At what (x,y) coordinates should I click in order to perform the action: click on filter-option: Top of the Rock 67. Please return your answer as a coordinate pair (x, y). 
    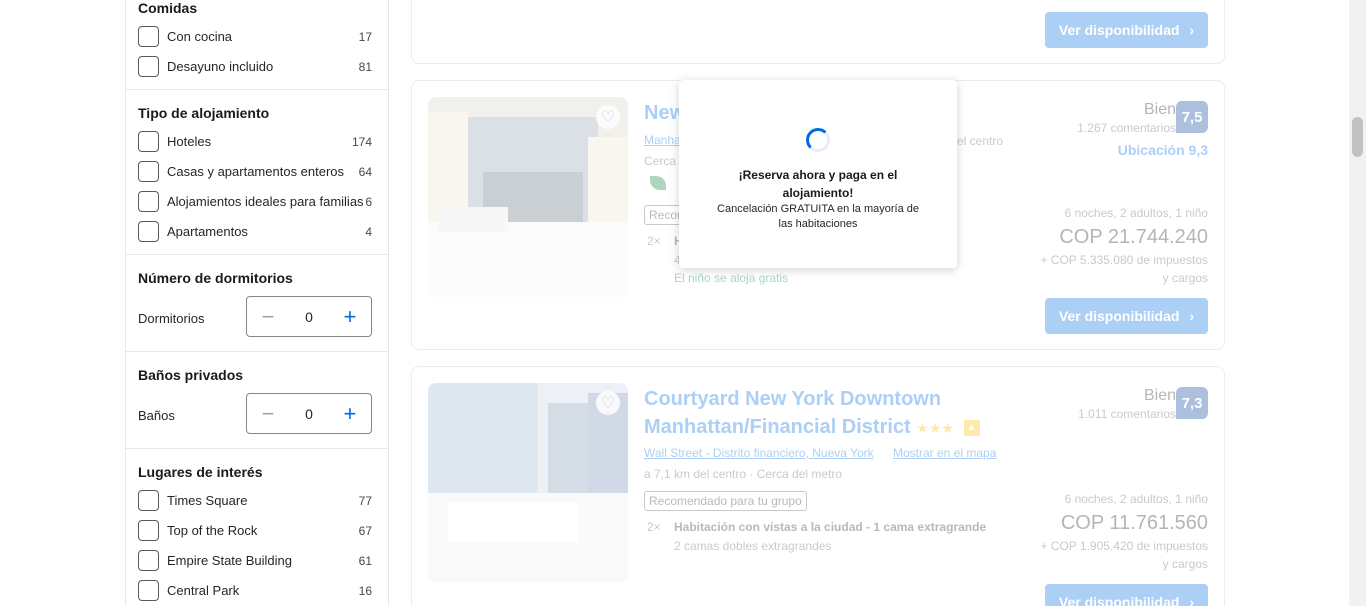
    Looking at the image, I should click on (255, 530).